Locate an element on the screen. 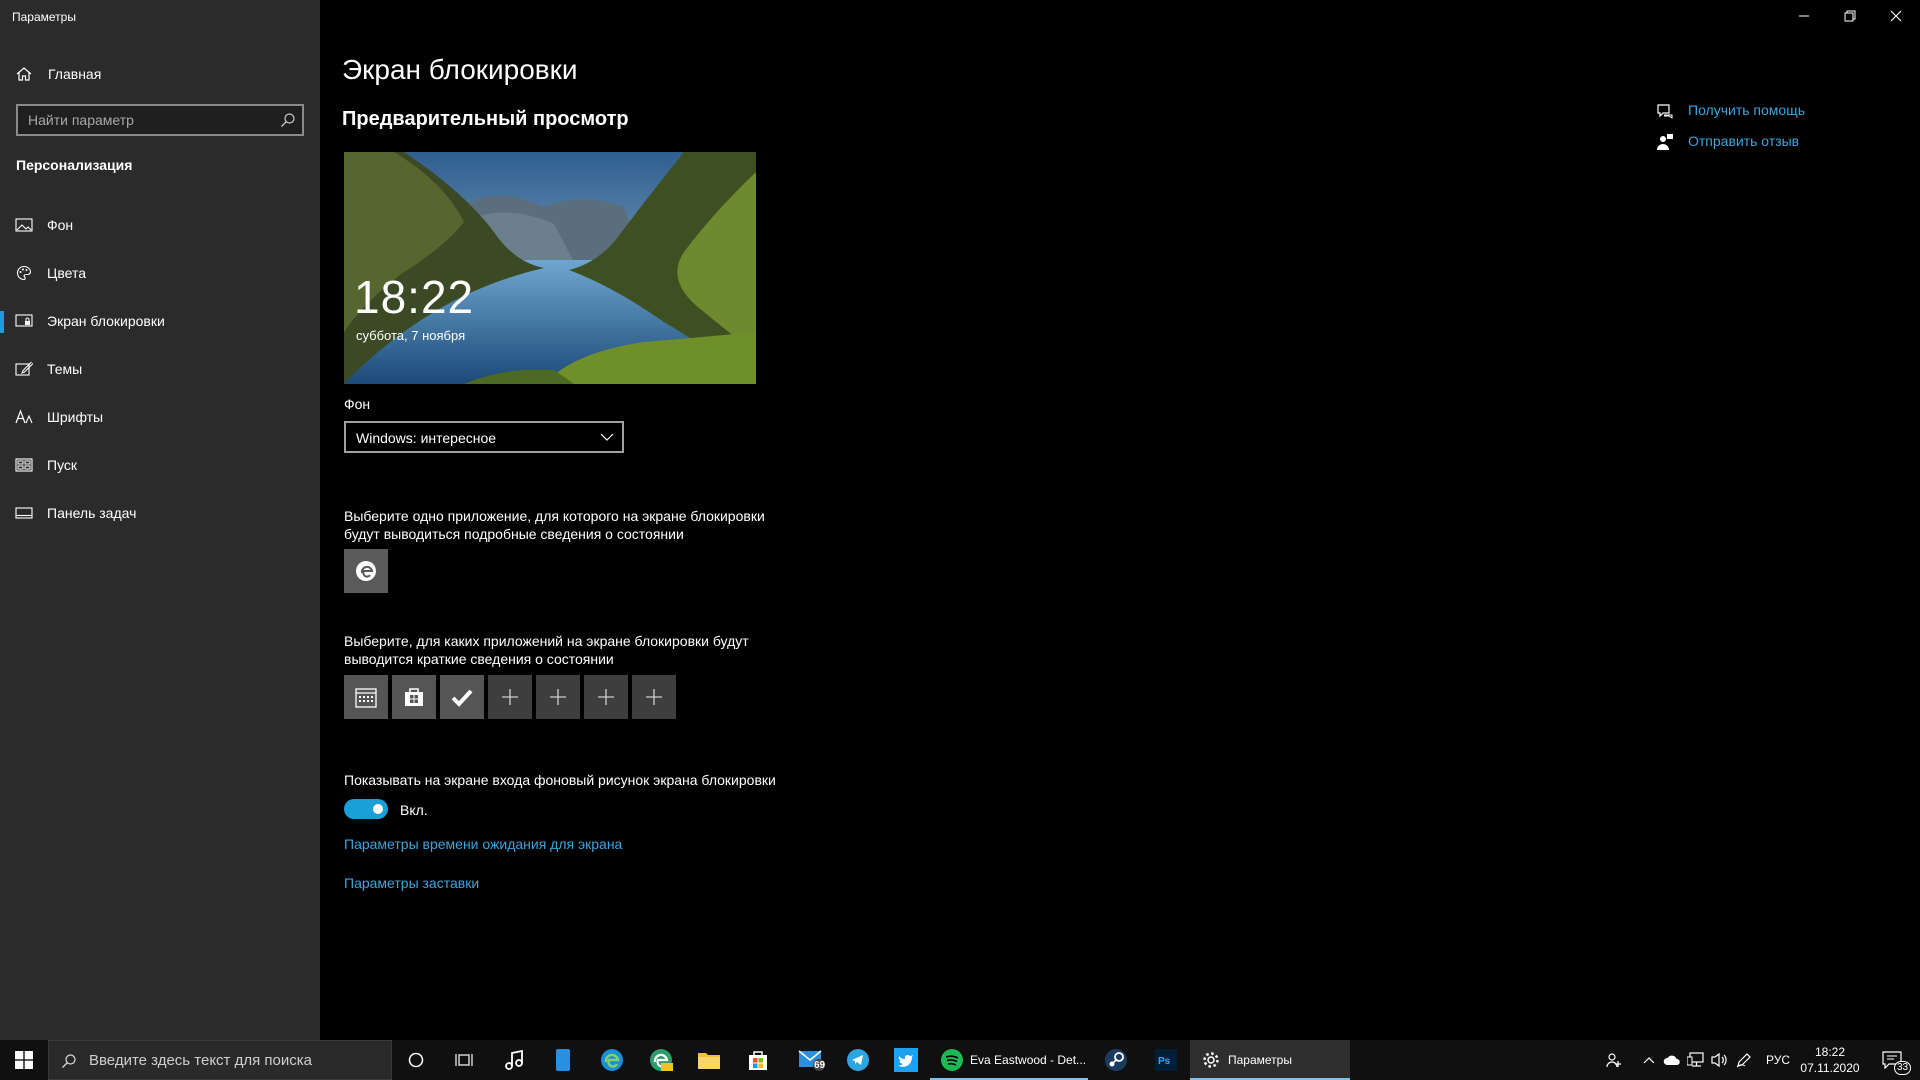 This screenshot has height=1080, width=1920. sidebar-item-lock-screen: Экран блокировки is located at coordinates (160, 321).